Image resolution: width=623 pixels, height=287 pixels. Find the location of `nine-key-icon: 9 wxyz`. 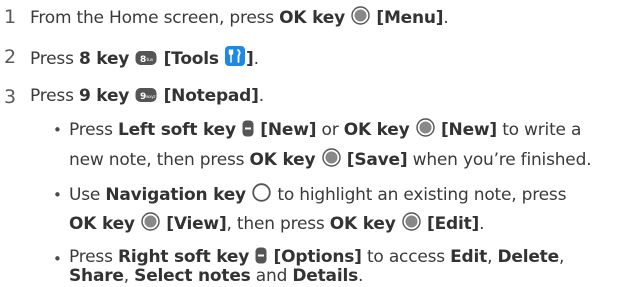

nine-key-icon: 9 wxyz is located at coordinates (146, 97).